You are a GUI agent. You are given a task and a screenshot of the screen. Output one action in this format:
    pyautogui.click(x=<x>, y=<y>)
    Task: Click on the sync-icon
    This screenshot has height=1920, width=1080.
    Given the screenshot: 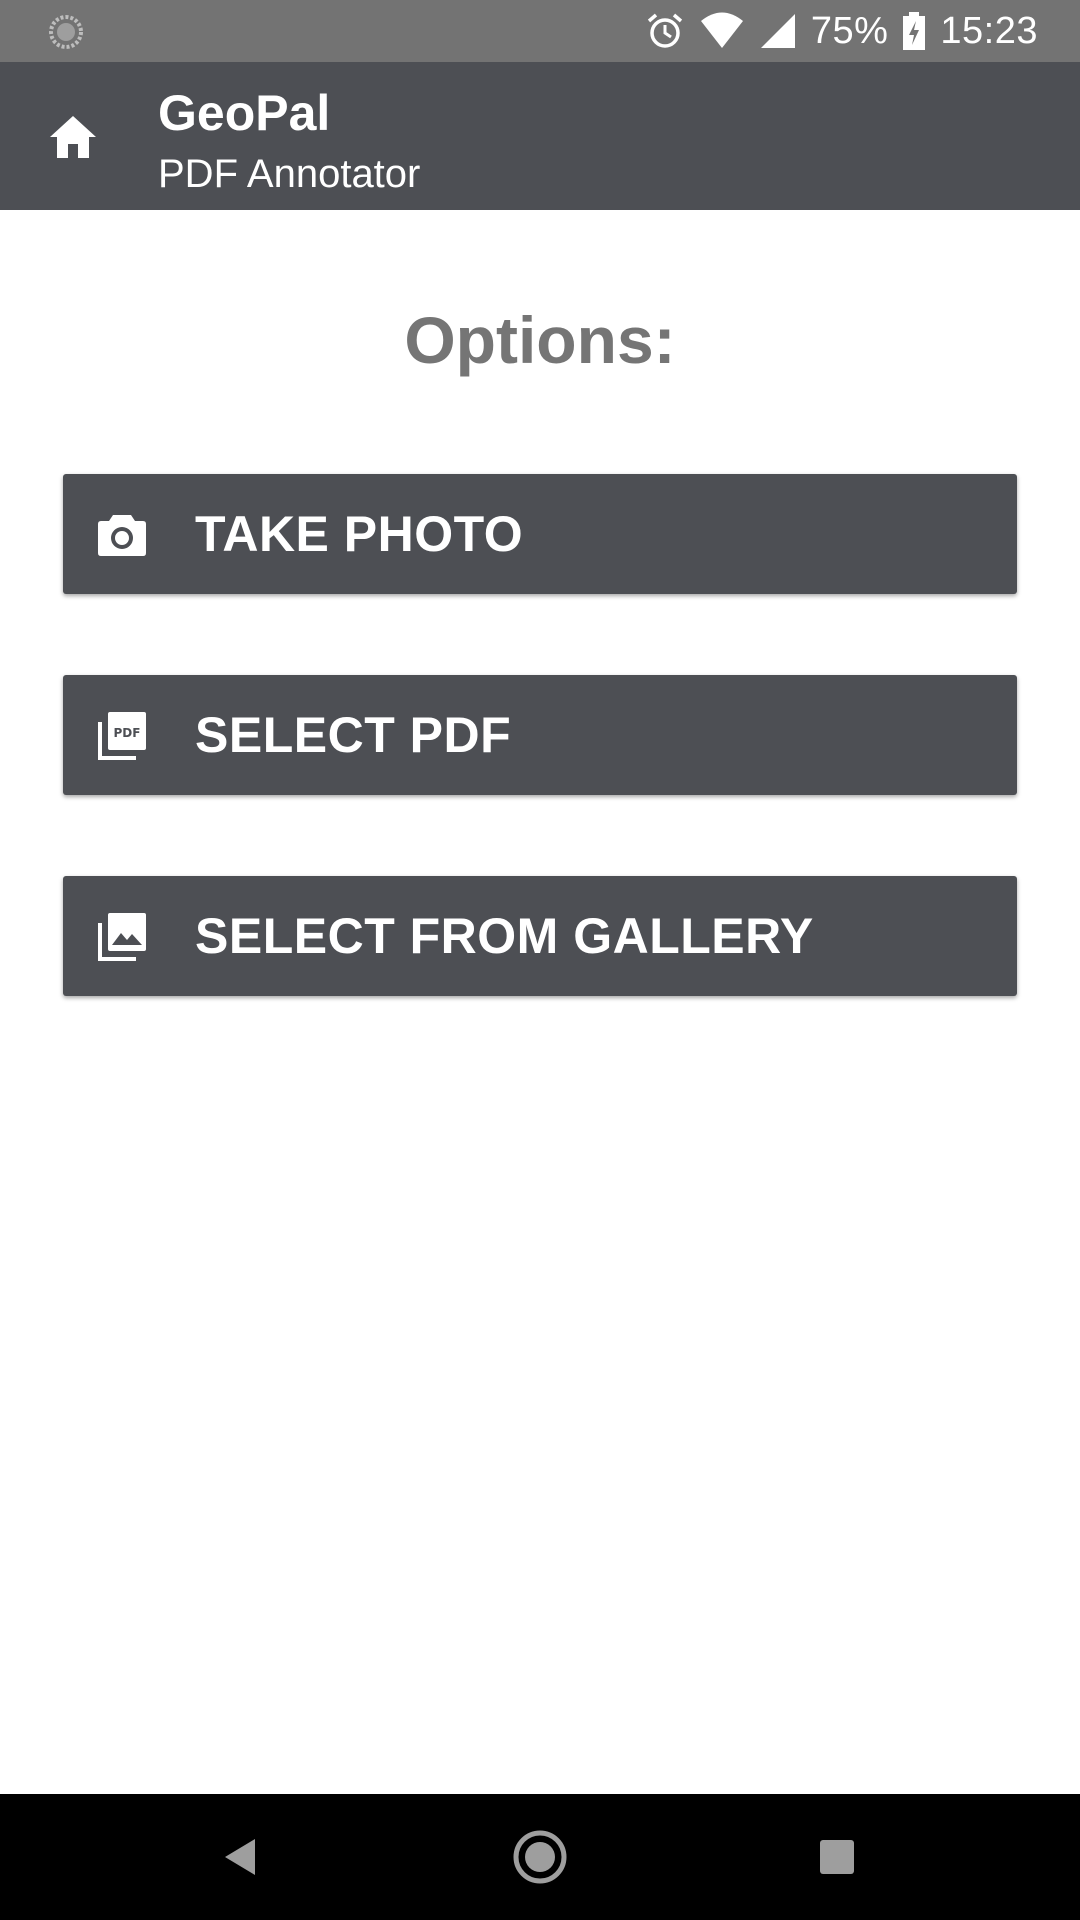 What is the action you would take?
    pyautogui.click(x=66, y=32)
    